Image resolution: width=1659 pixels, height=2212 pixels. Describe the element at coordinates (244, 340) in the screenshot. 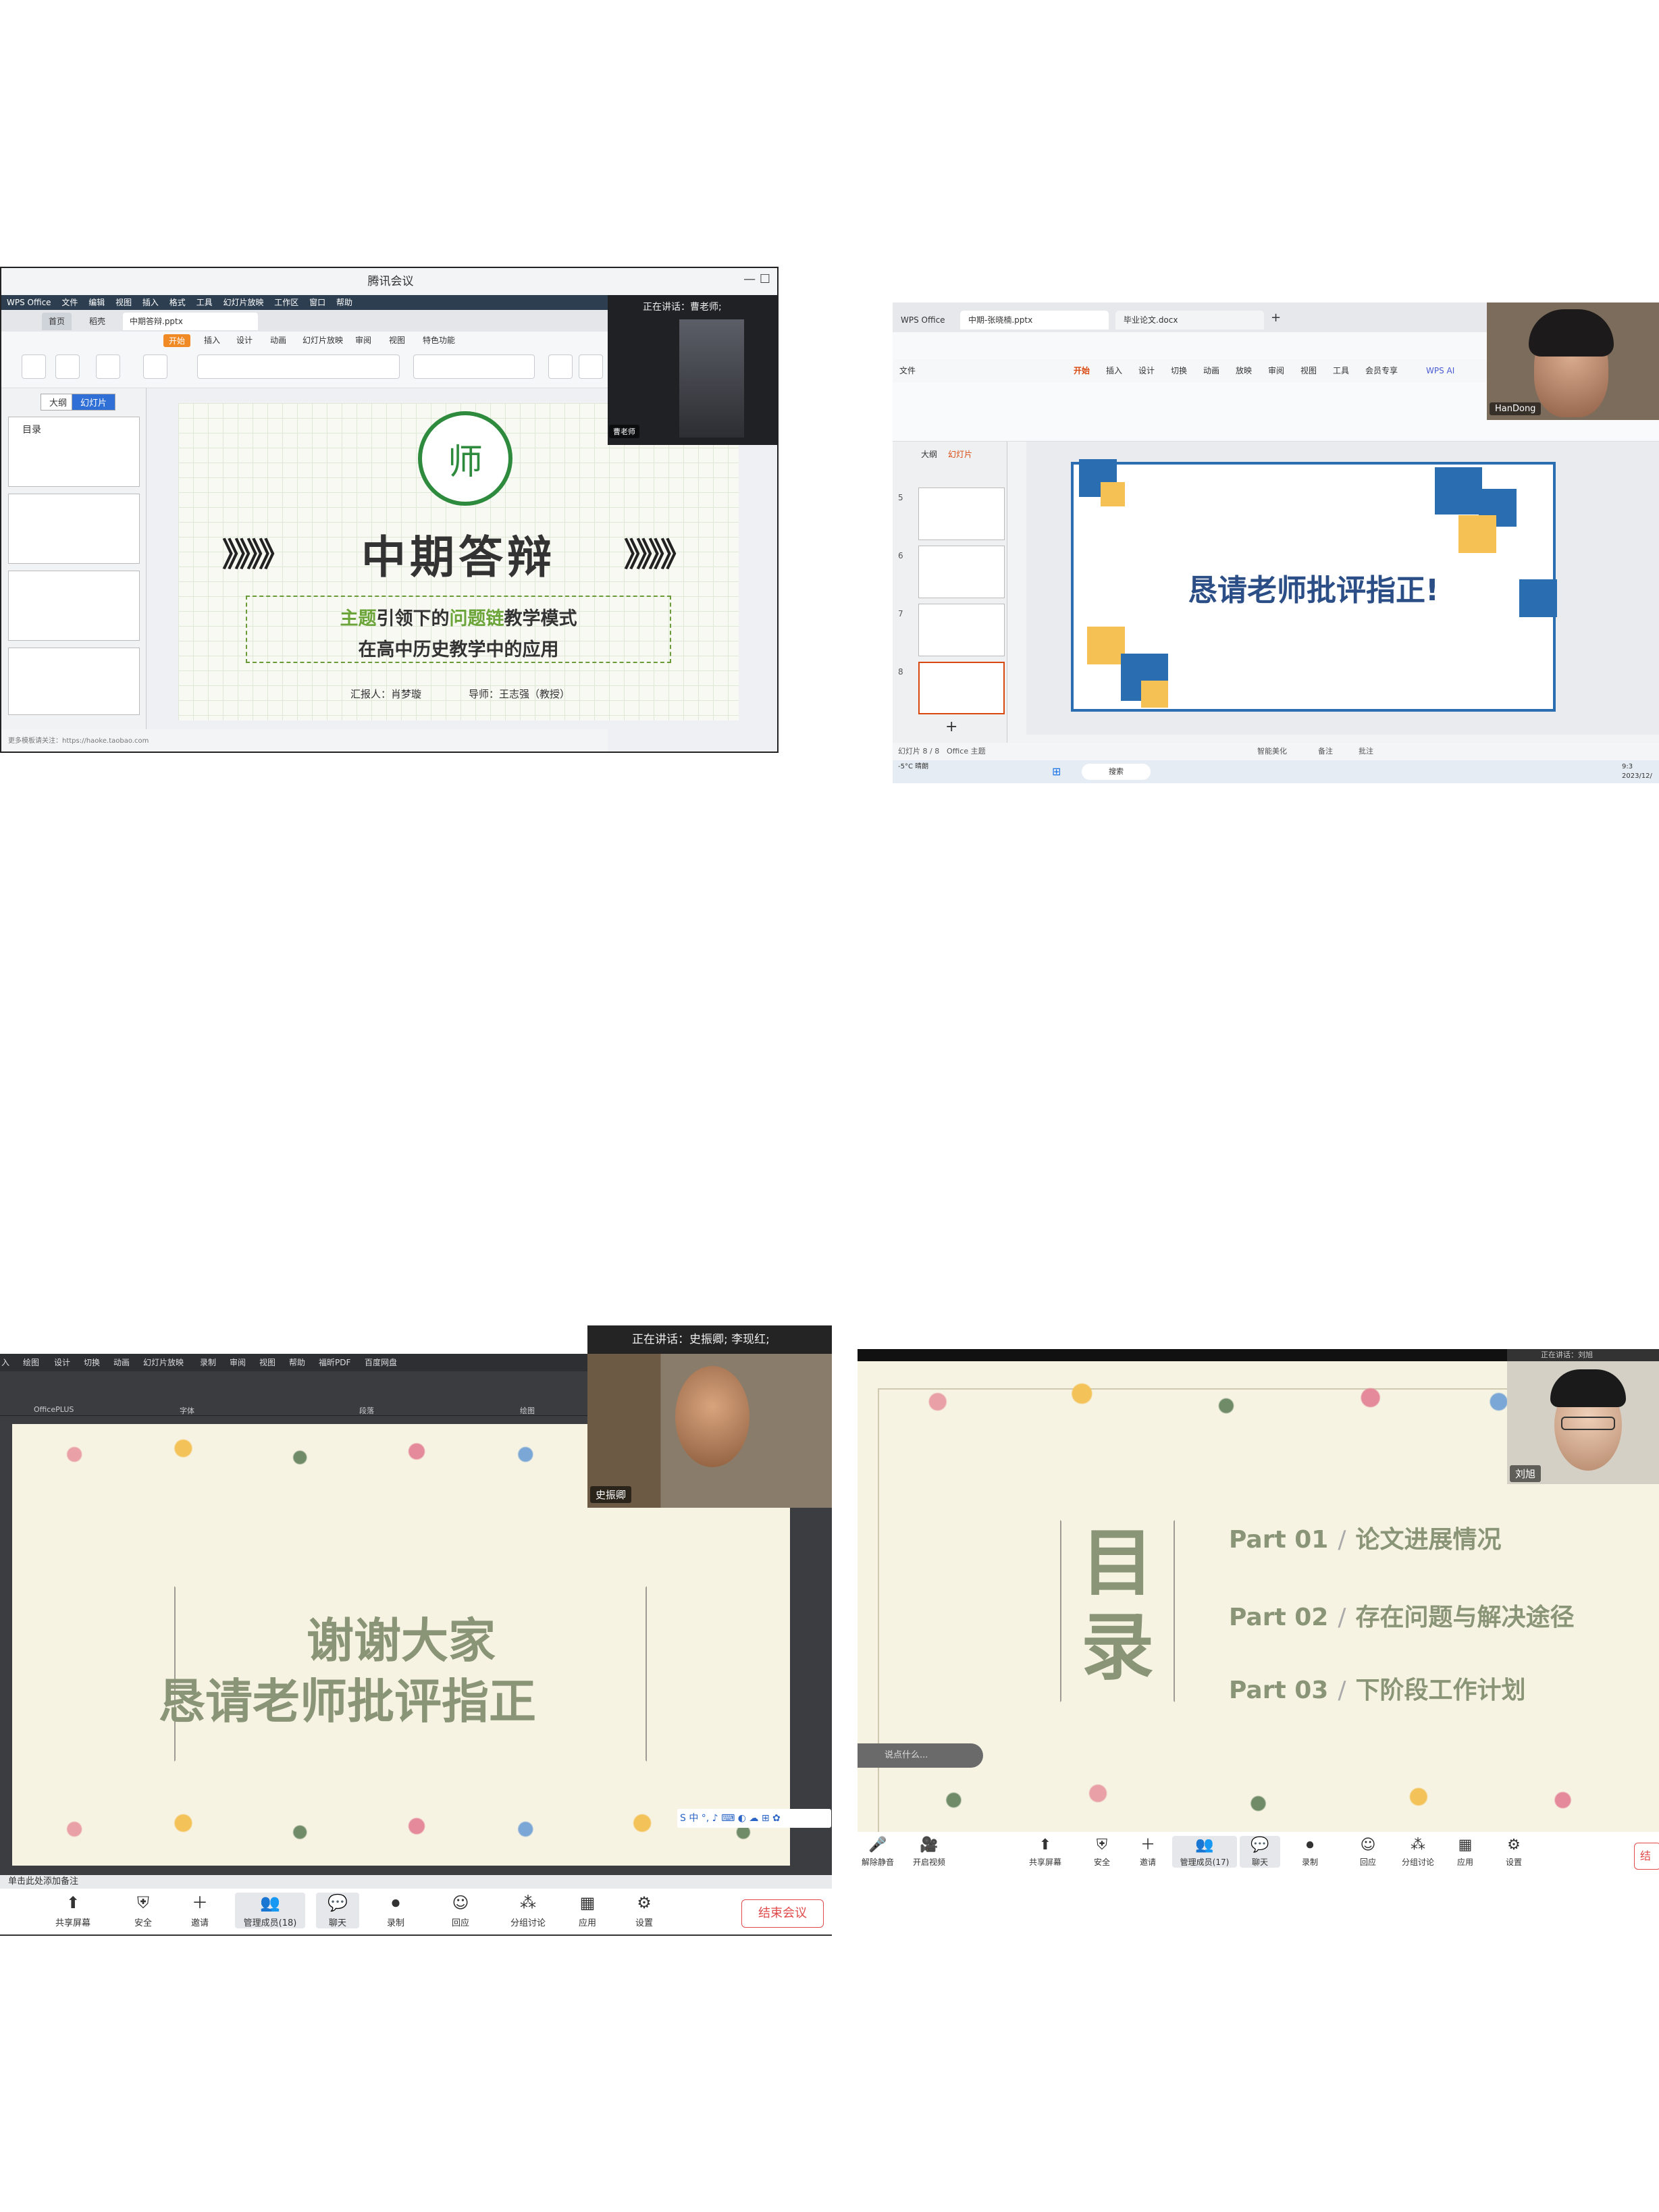

I see `ribbon-tab: 设计` at that location.